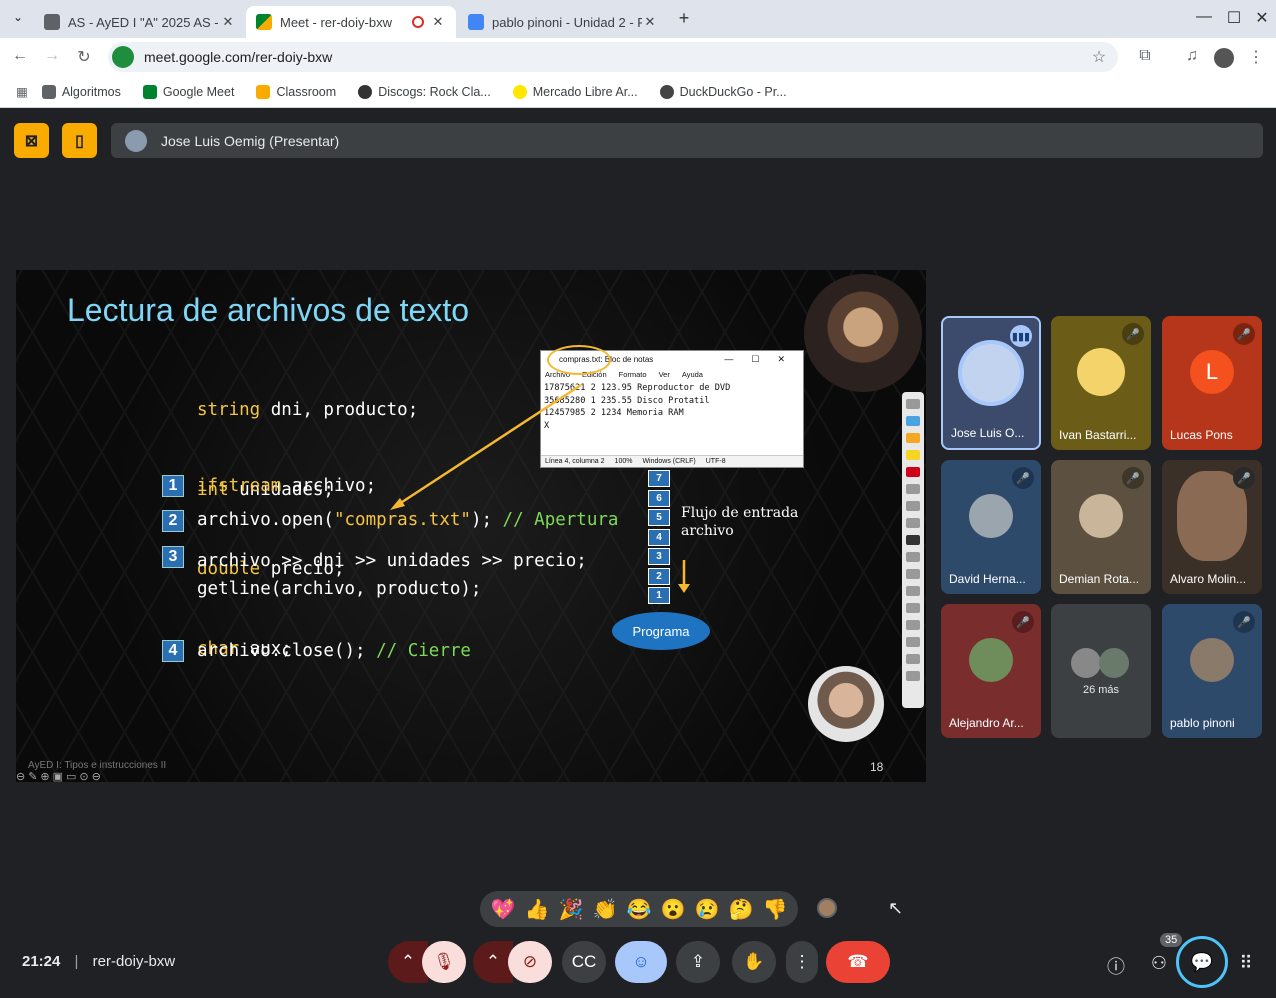 The image size is (1276, 998). What do you see at coordinates (198, 91) in the screenshot?
I see `bookmark-label: Google Meet` at bounding box center [198, 91].